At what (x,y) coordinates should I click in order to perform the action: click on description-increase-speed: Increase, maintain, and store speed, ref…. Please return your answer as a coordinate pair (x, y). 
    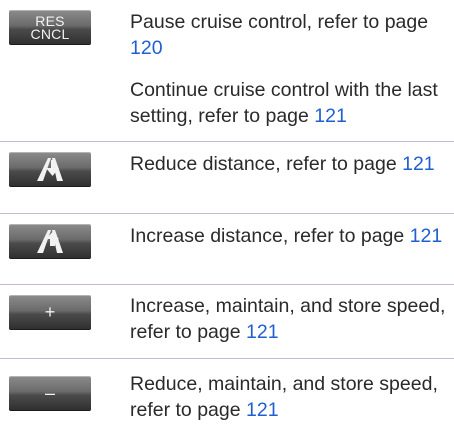
    Looking at the image, I should click on (289, 319).